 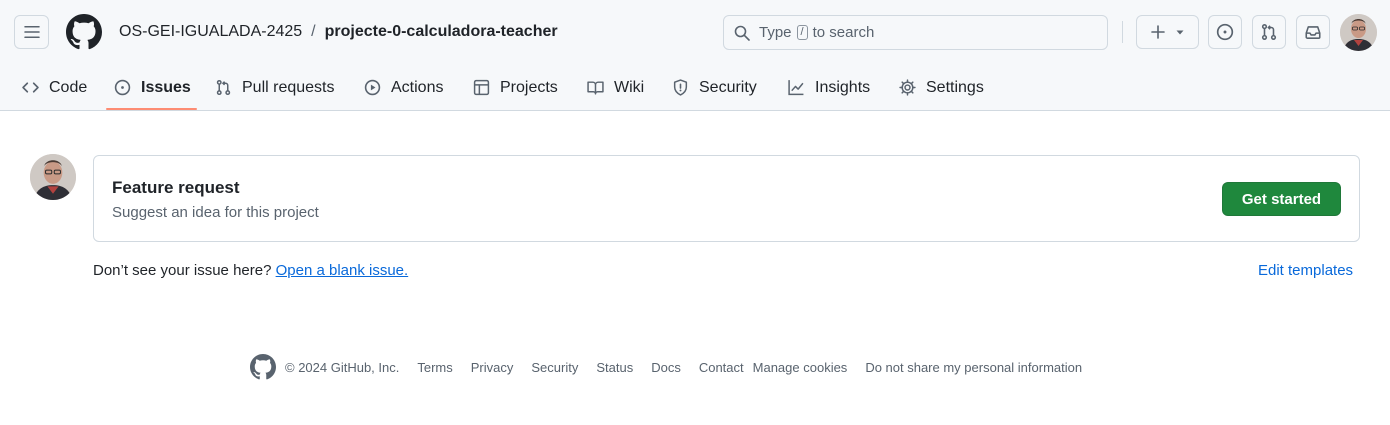 What do you see at coordinates (342, 367) in the screenshot?
I see `footer-copyright: © 2024 GitHub, Inc.` at bounding box center [342, 367].